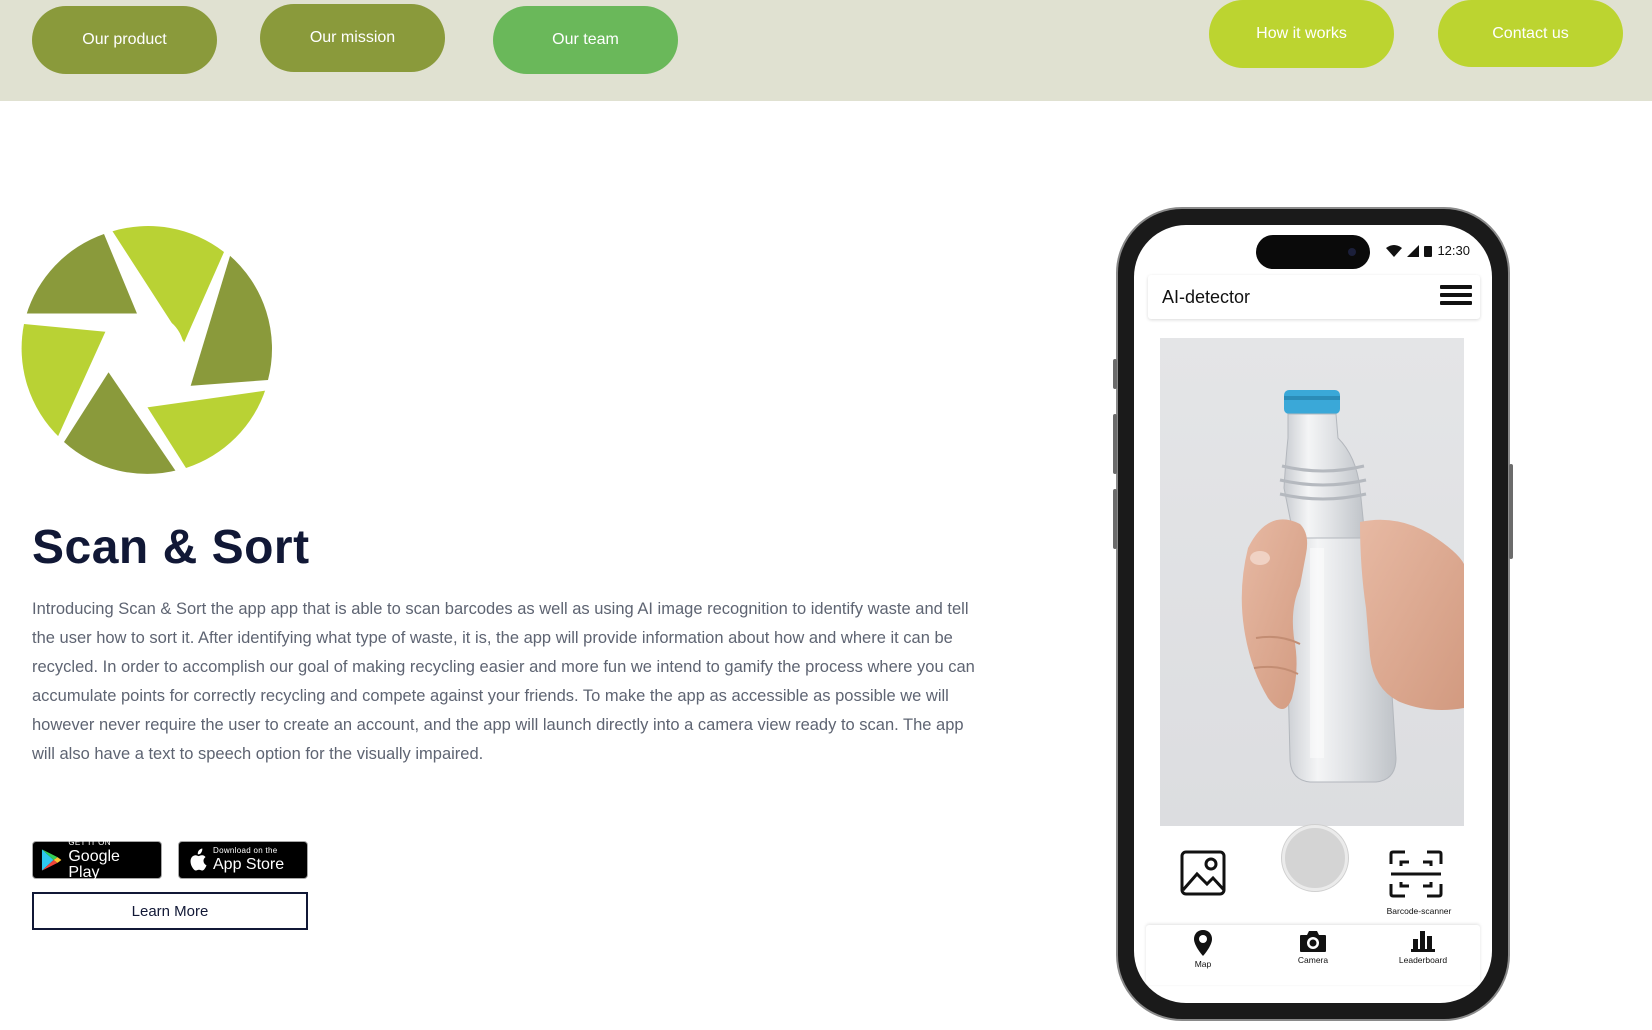 The image size is (1652, 1030). What do you see at coordinates (147, 350) in the screenshot?
I see `scan-sort-logo-icon` at bounding box center [147, 350].